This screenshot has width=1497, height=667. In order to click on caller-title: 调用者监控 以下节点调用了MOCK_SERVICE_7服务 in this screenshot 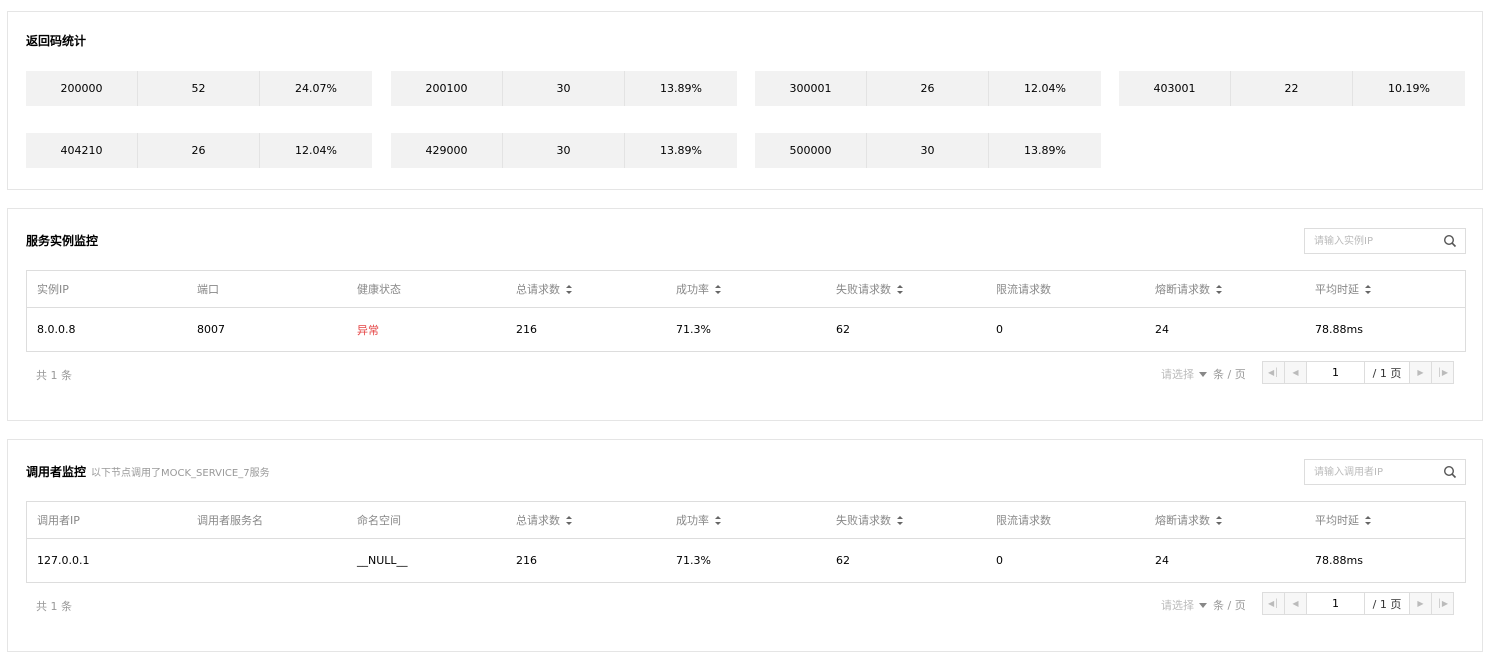, I will do `click(148, 472)`.